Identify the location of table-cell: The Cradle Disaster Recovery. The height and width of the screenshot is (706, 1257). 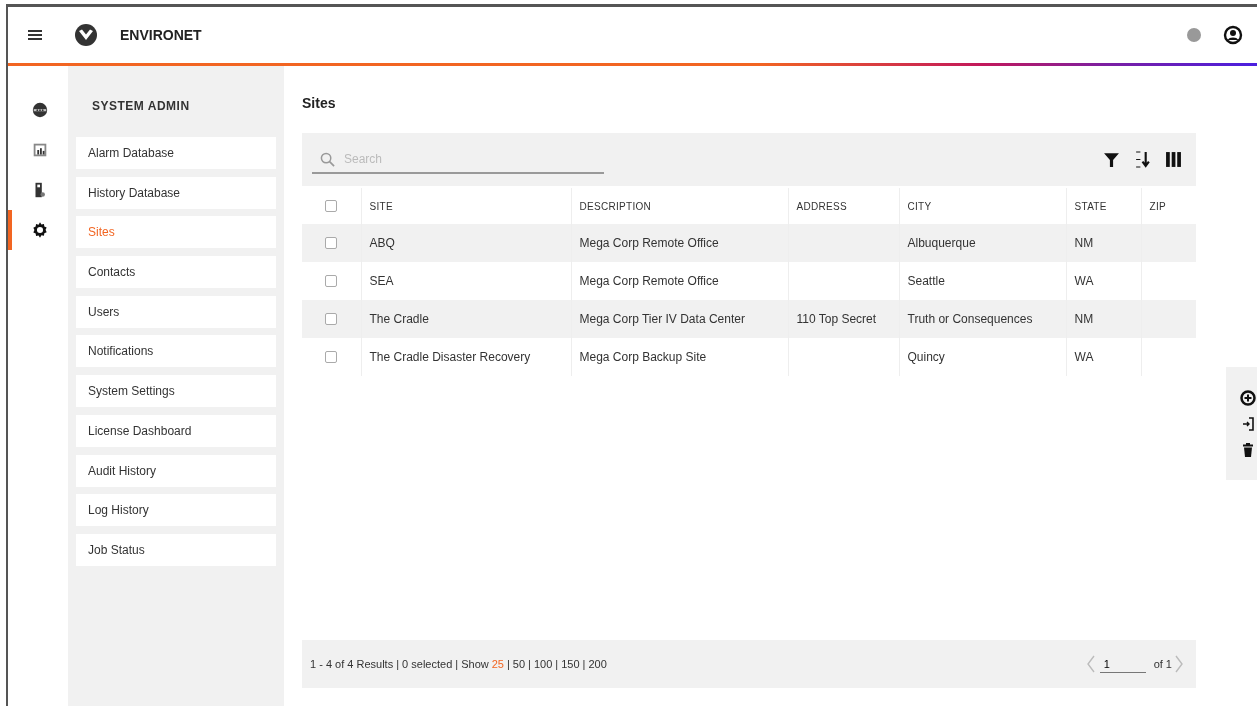
(450, 357).